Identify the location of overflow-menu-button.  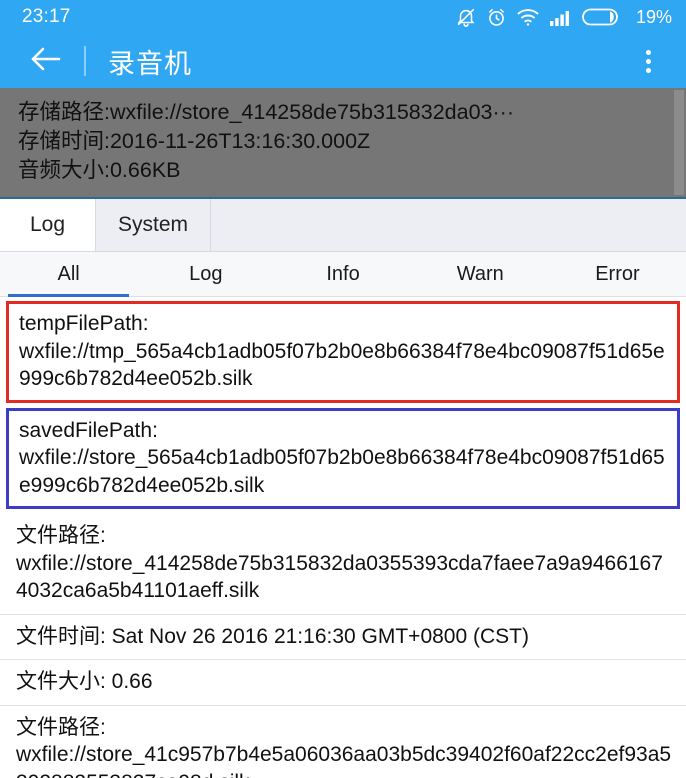
(648, 61).